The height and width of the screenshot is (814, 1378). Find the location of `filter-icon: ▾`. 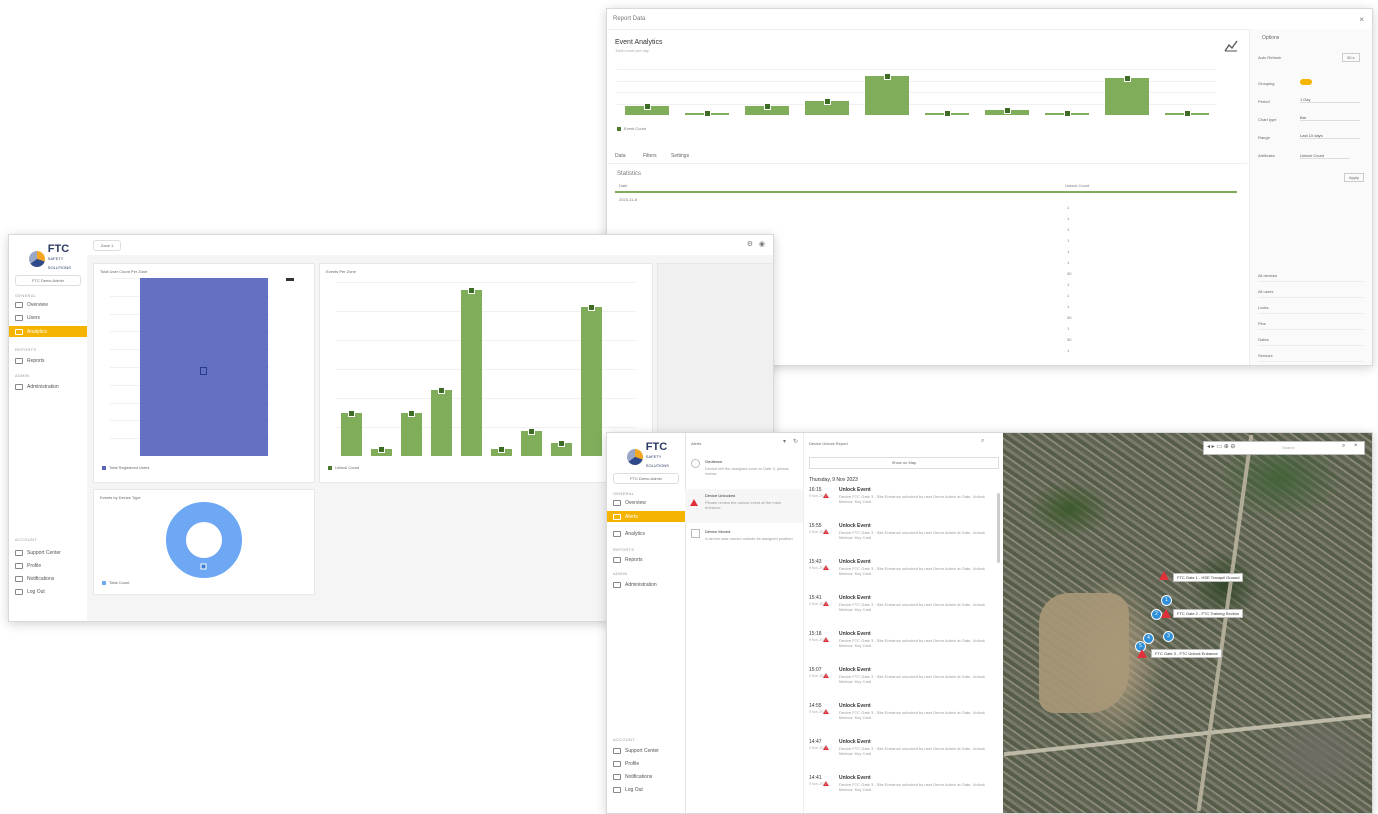

filter-icon: ▾ is located at coordinates (784, 441).